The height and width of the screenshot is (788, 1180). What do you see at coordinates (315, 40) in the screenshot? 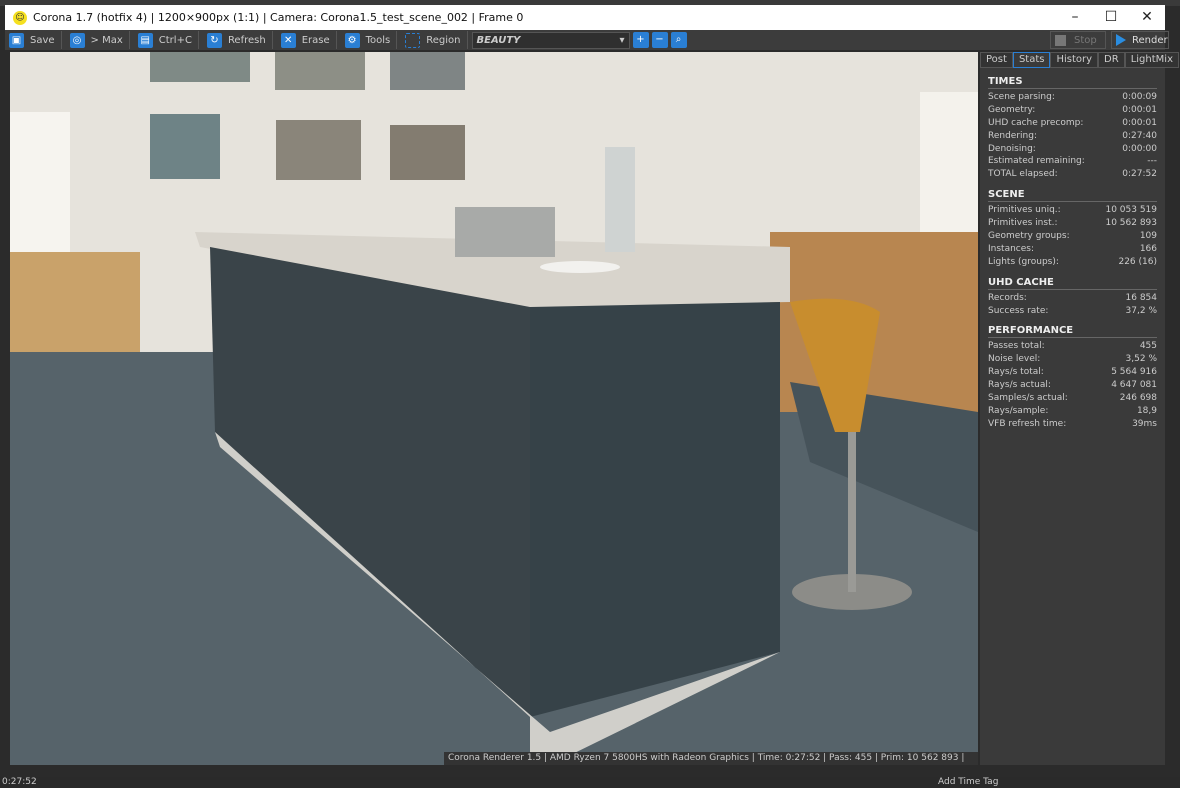
I see `erase-label: Erase` at bounding box center [315, 40].